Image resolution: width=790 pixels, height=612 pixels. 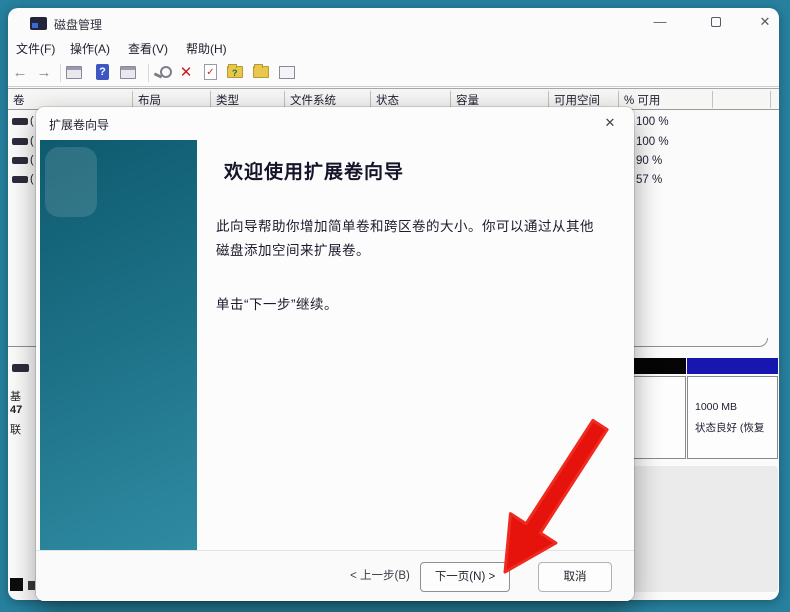 What do you see at coordinates (393, 23) in the screenshot?
I see `titlebar: 磁盘管理 — ✕` at bounding box center [393, 23].